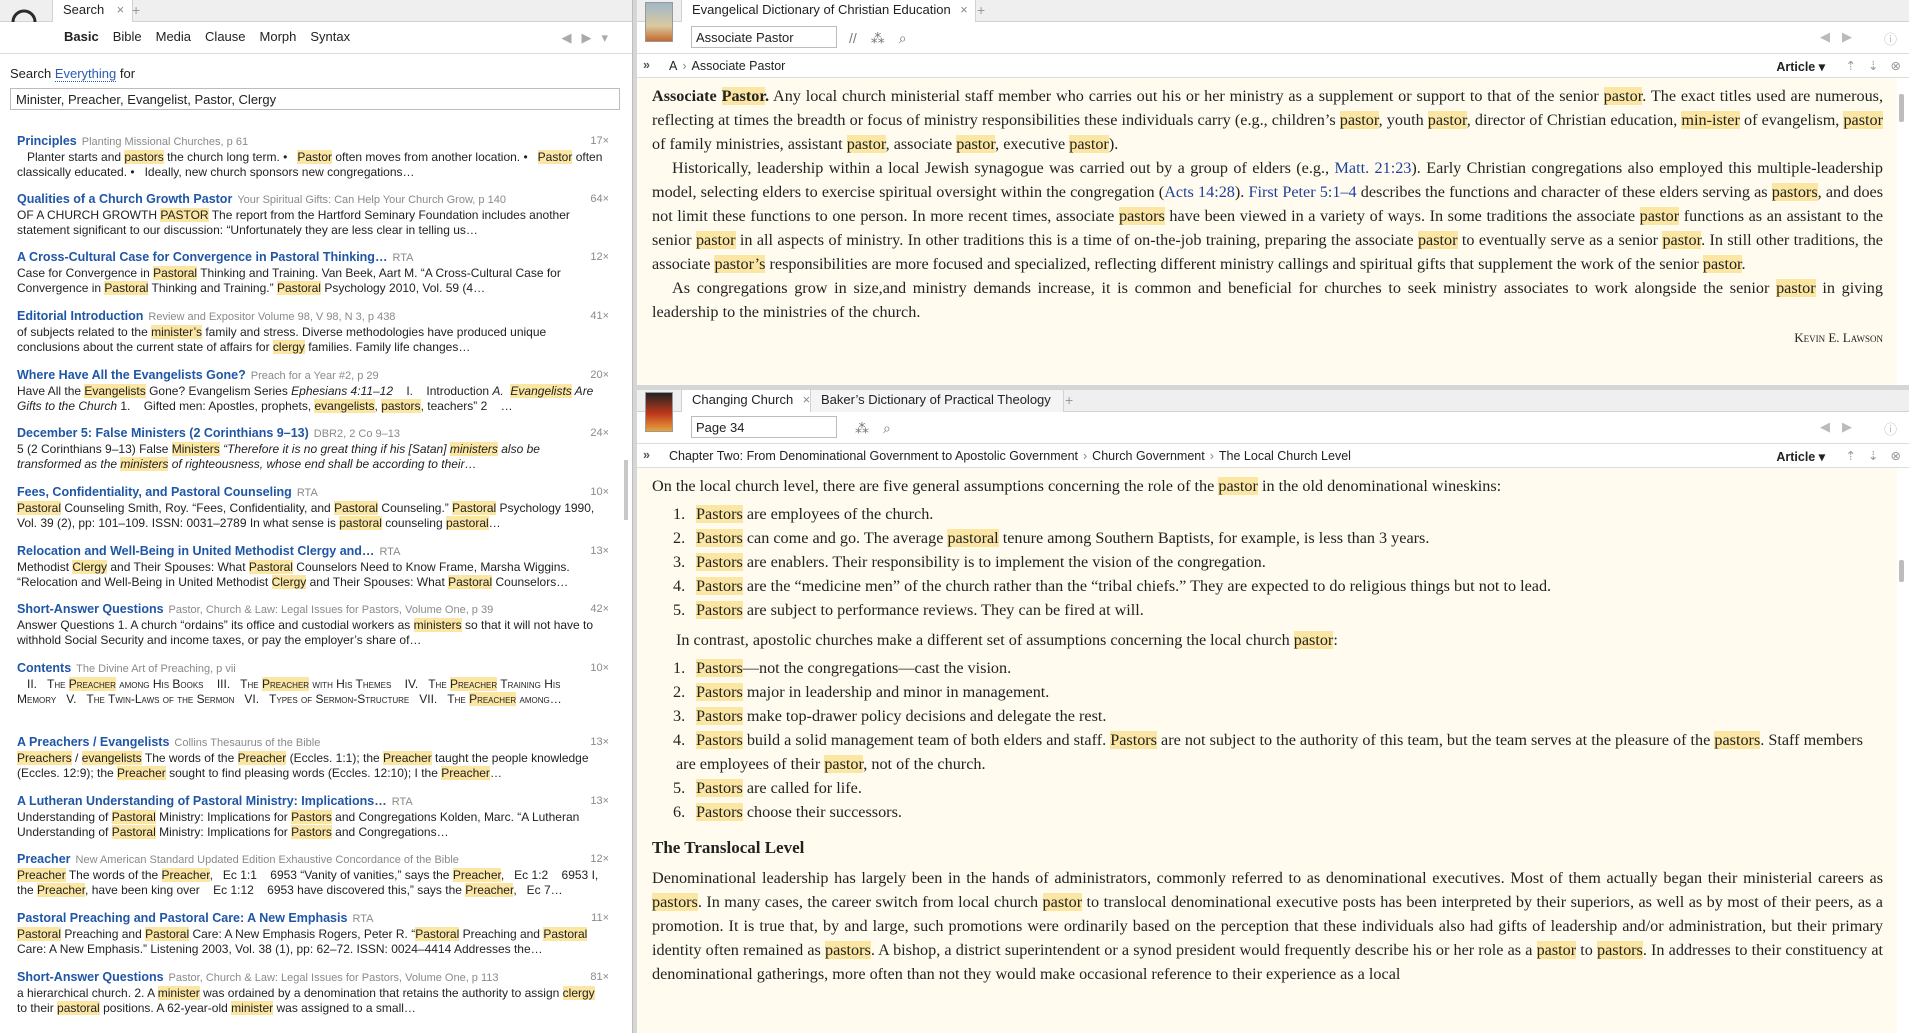 The width and height of the screenshot is (1909, 1033). I want to click on mode-syntax: Syntax, so click(330, 36).